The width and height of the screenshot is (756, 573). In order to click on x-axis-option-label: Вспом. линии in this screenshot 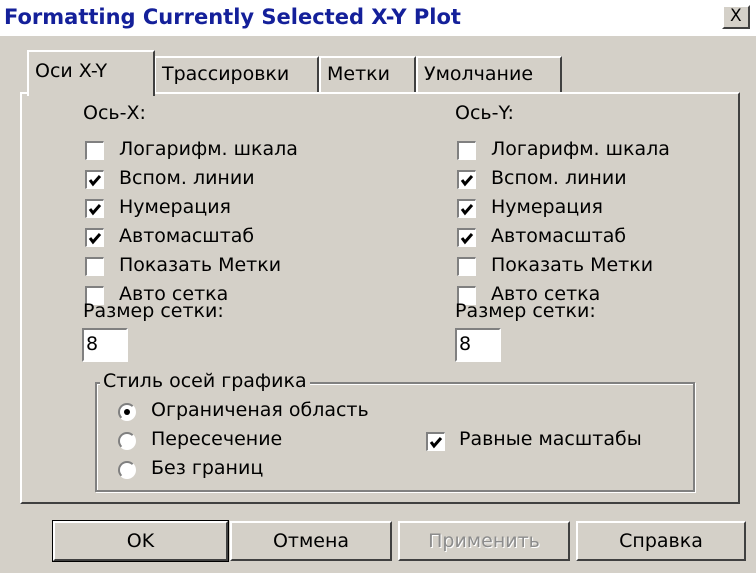, I will do `click(187, 178)`.